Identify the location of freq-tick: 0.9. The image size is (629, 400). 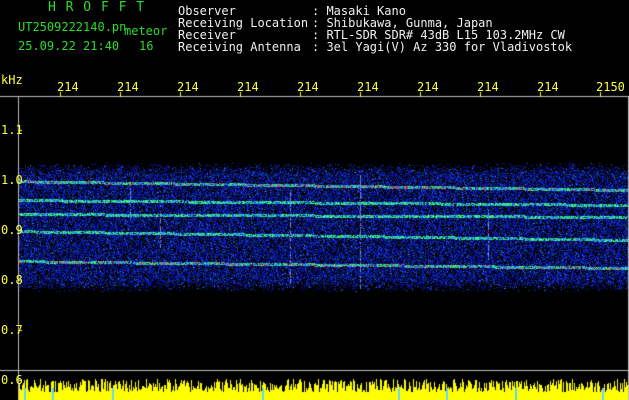
(12, 230).